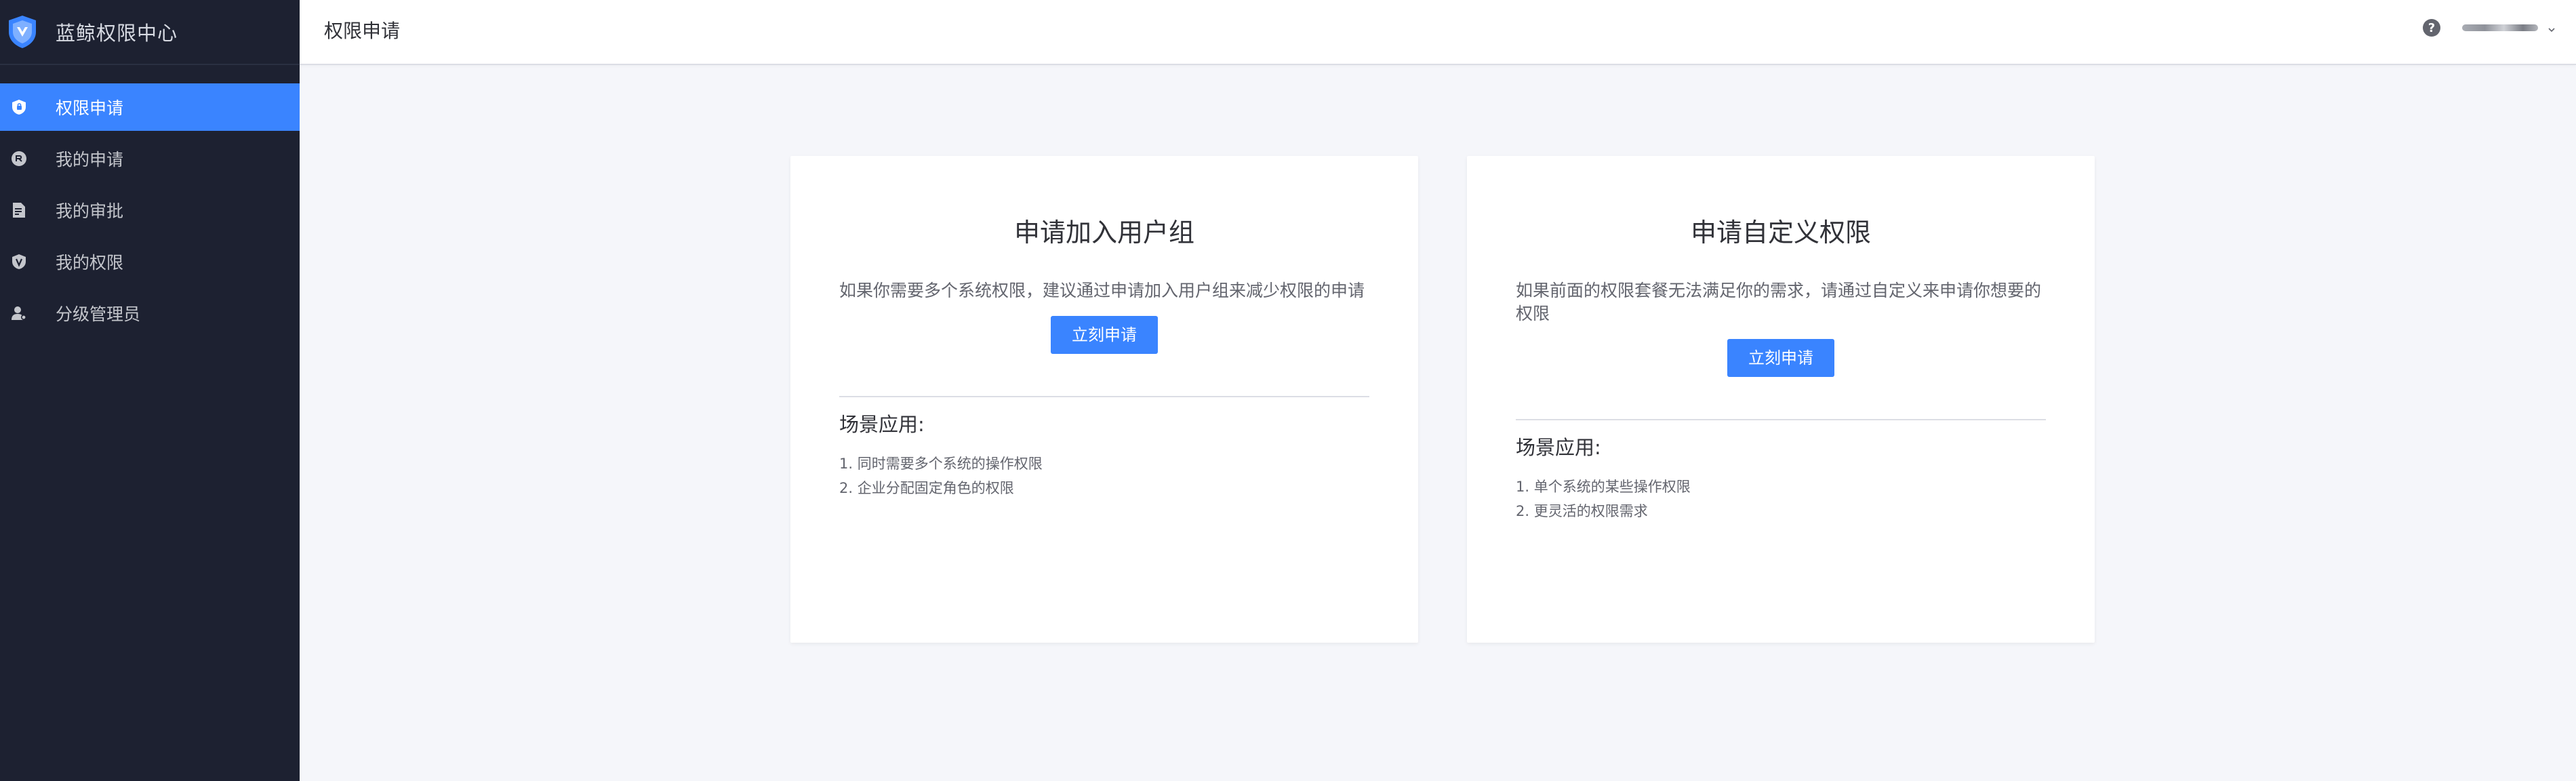  What do you see at coordinates (117, 33) in the screenshot?
I see `app-title: 蓝鲸权限中心` at bounding box center [117, 33].